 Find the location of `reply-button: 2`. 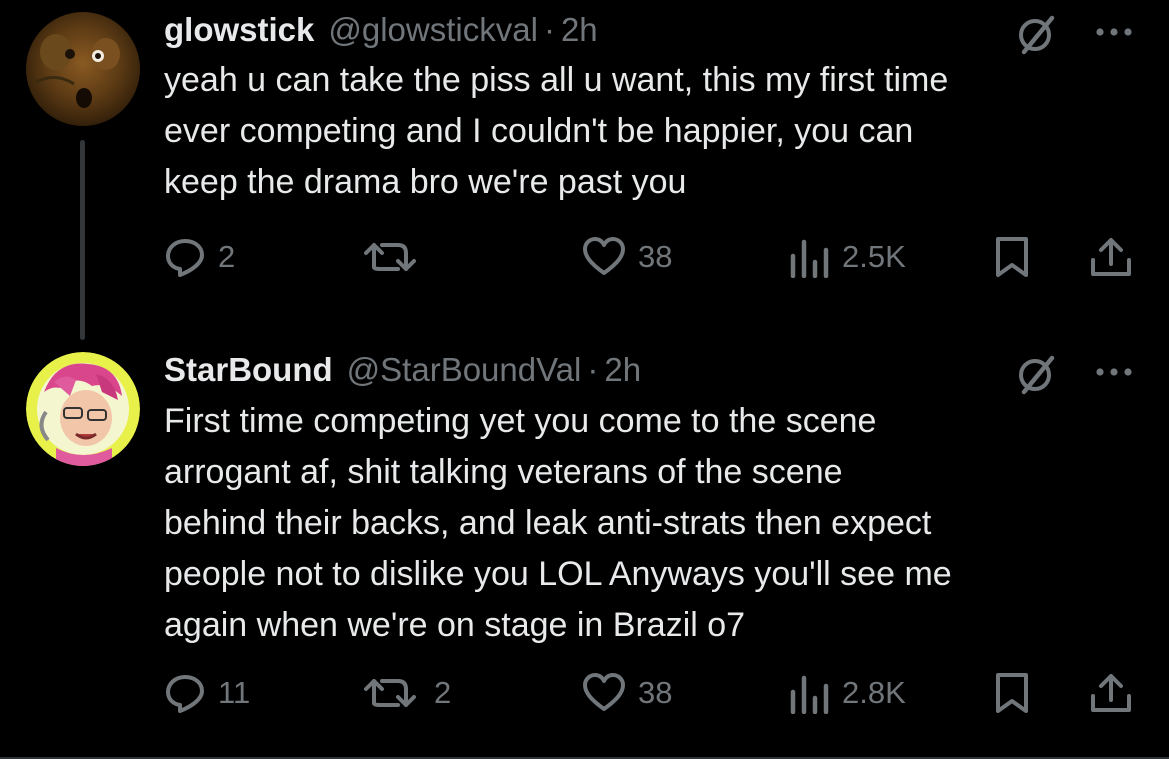

reply-button: 2 is located at coordinates (199, 257).